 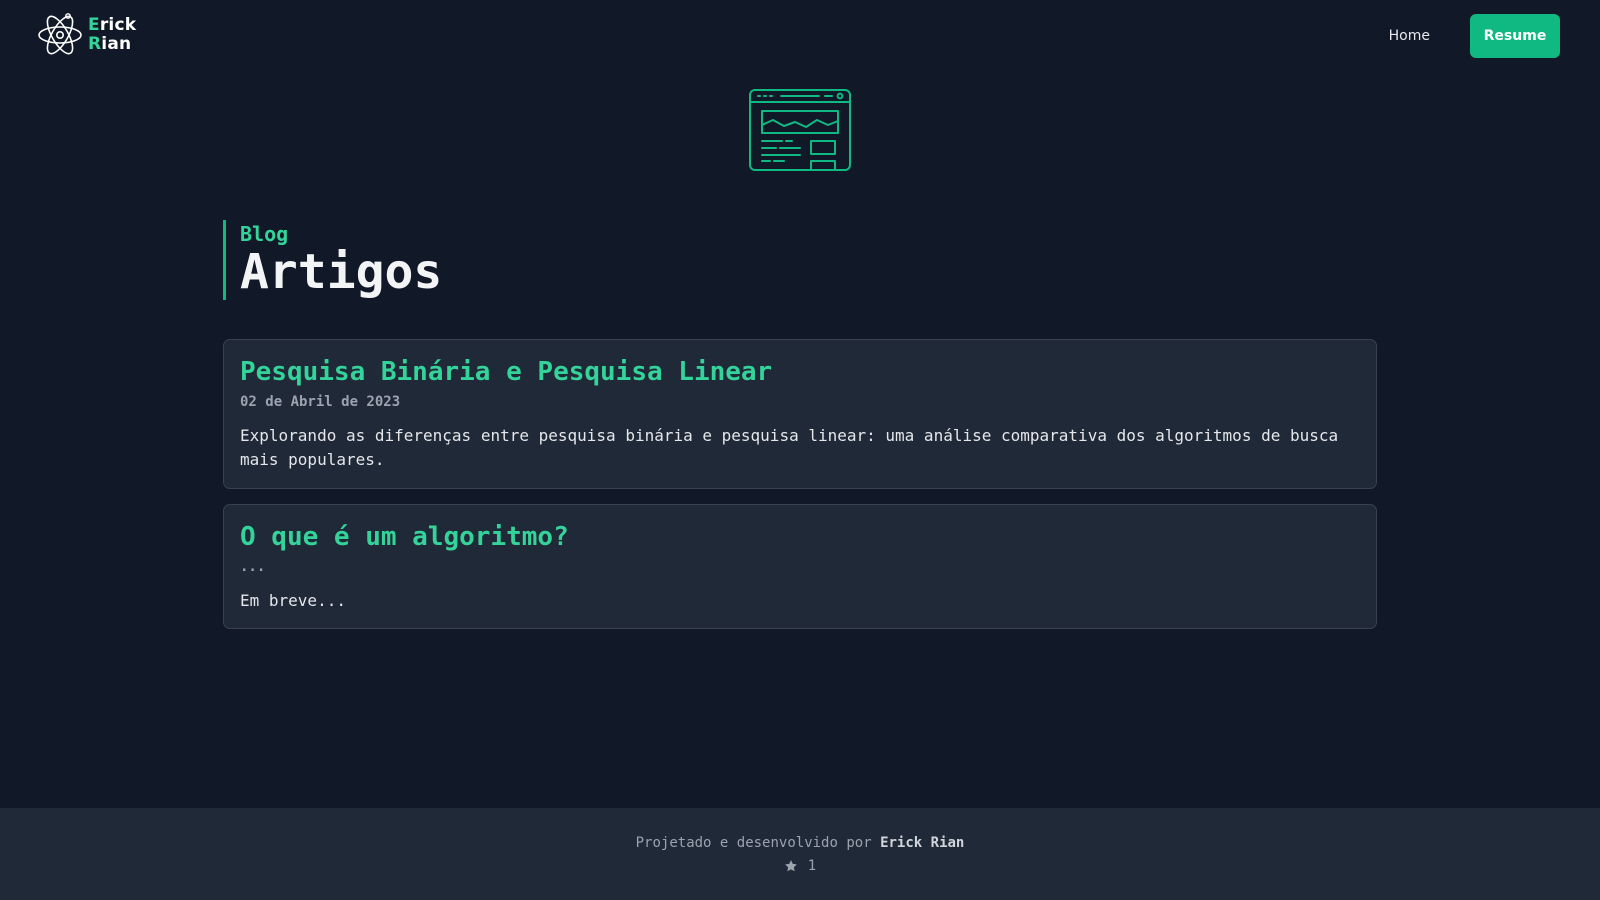 I want to click on logo-line2-rest: ian, so click(x=116, y=44).